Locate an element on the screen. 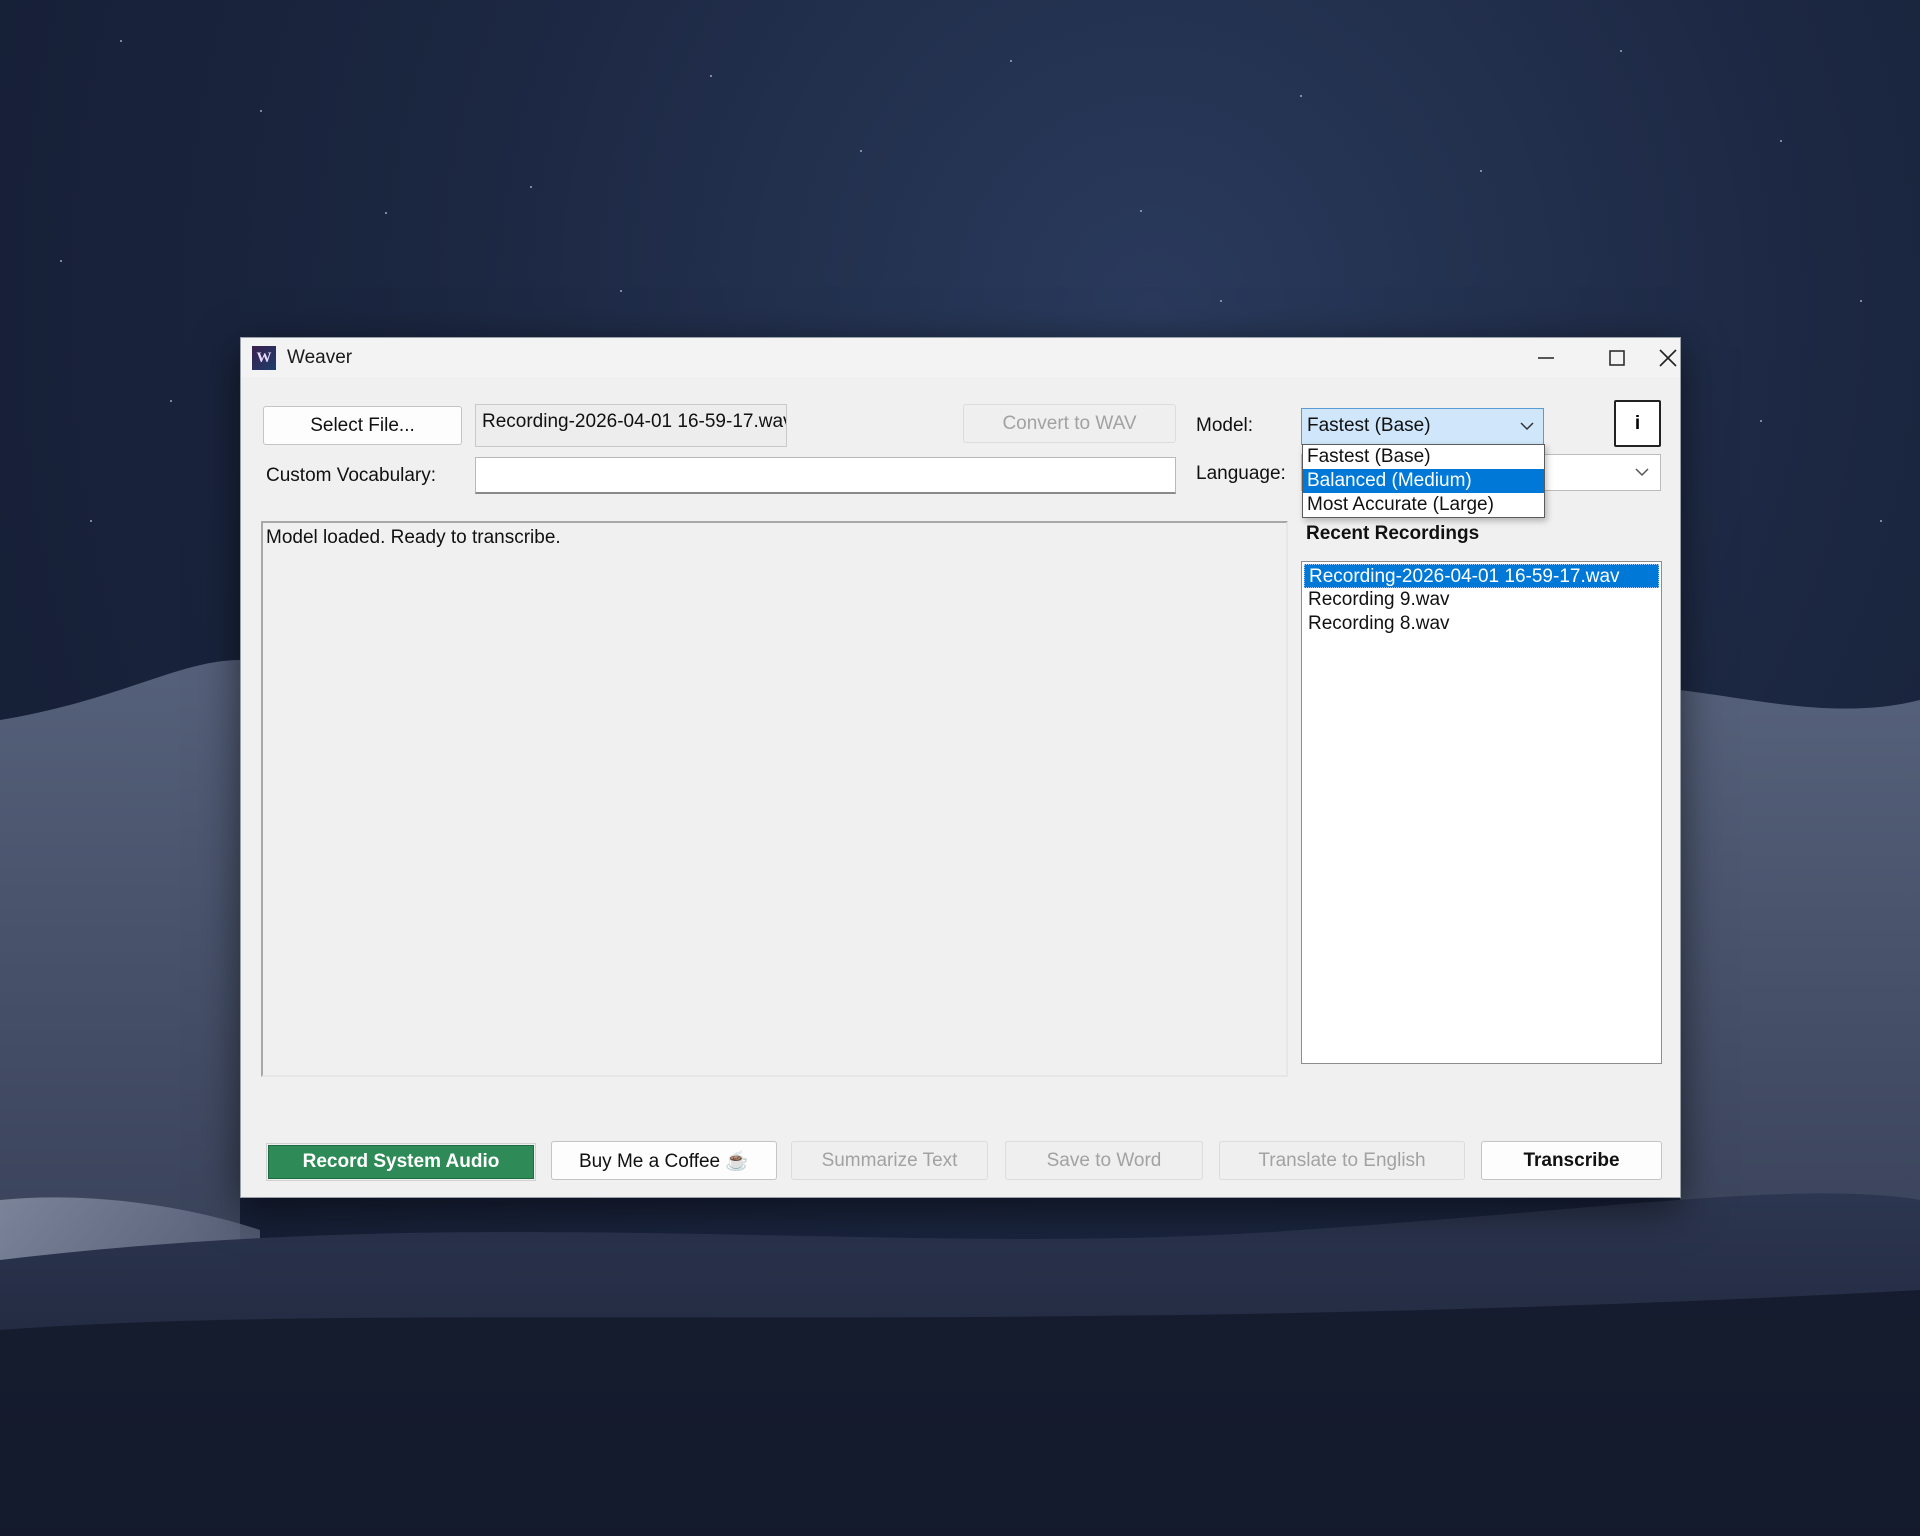  model-option-fastest: Fastest (Base) is located at coordinates (1423, 457).